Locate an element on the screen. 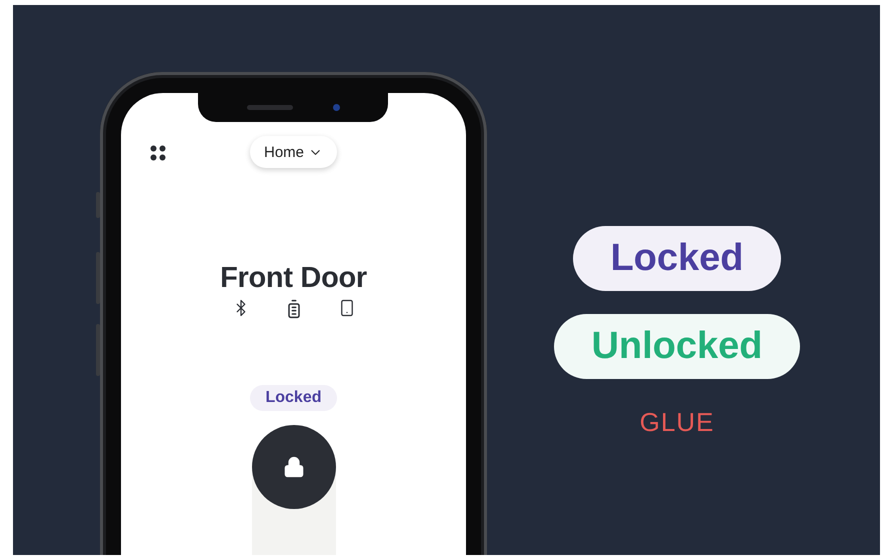 The height and width of the screenshot is (558, 889). speaker-grille is located at coordinates (269, 107).